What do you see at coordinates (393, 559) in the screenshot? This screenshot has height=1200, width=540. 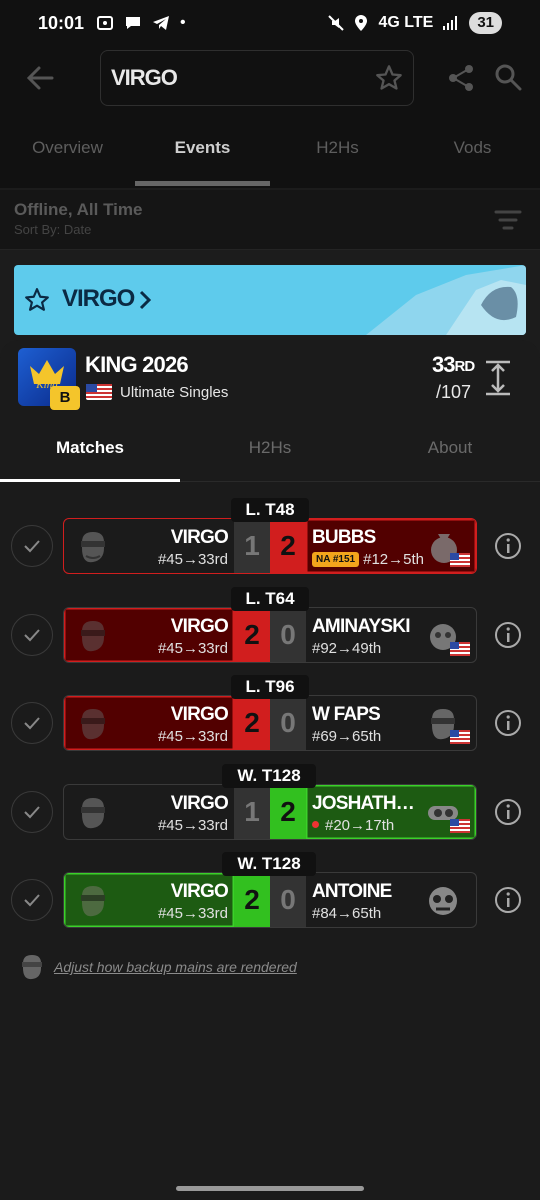 I see `player2-seed-text: #12→5th` at bounding box center [393, 559].